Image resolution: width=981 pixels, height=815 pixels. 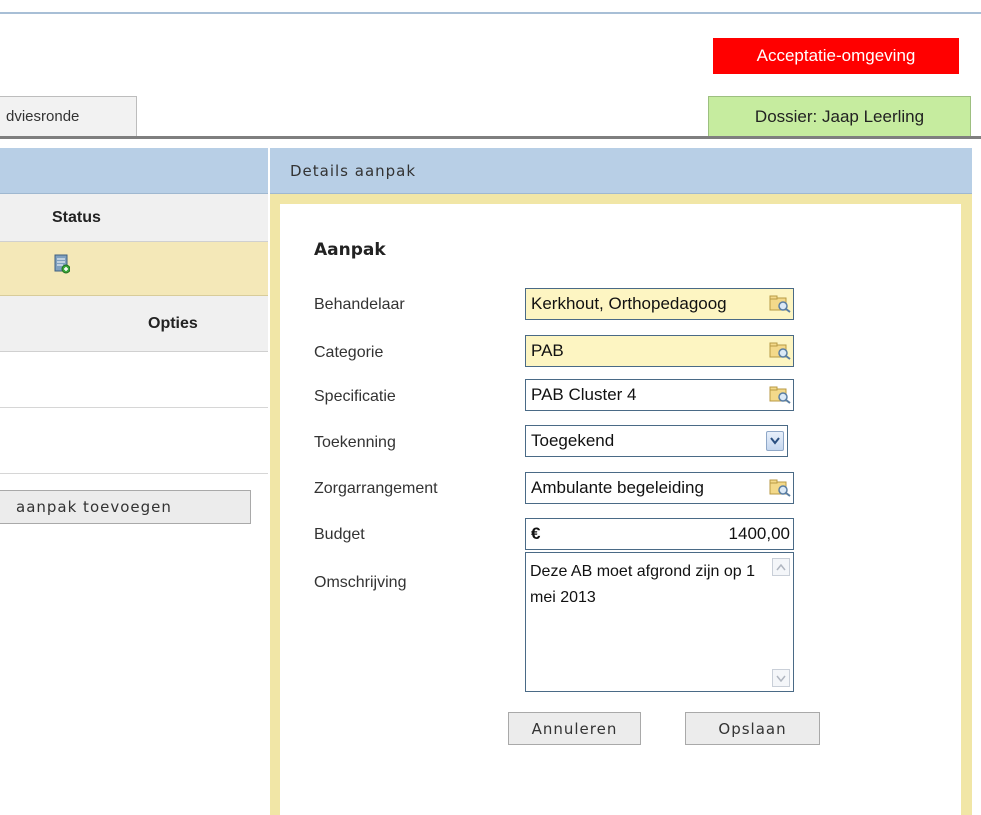 I want to click on tab-bar-divider, so click(x=490, y=137).